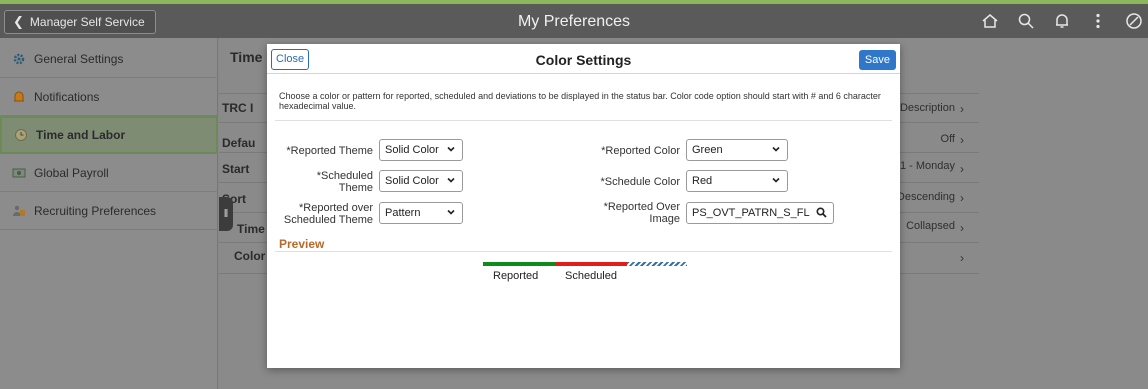  Describe the element at coordinates (251, 229) in the screenshot. I see `setting-label-time: Time` at that location.